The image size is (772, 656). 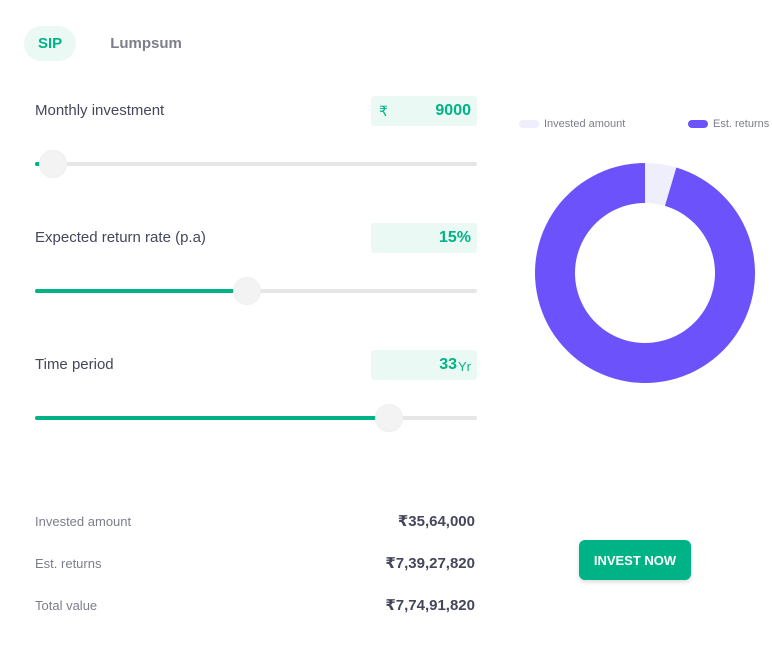 What do you see at coordinates (424, 365) in the screenshot?
I see `time-period-input: 33 Yr` at bounding box center [424, 365].